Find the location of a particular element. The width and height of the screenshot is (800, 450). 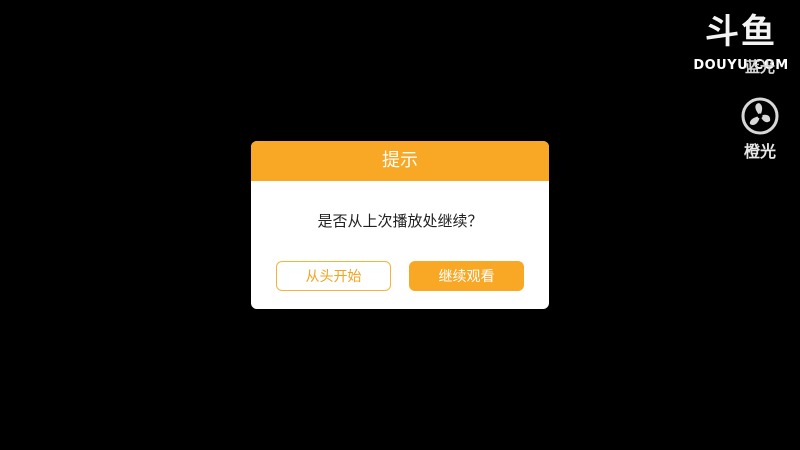

restart-button: 从头开始 is located at coordinates (333, 276).